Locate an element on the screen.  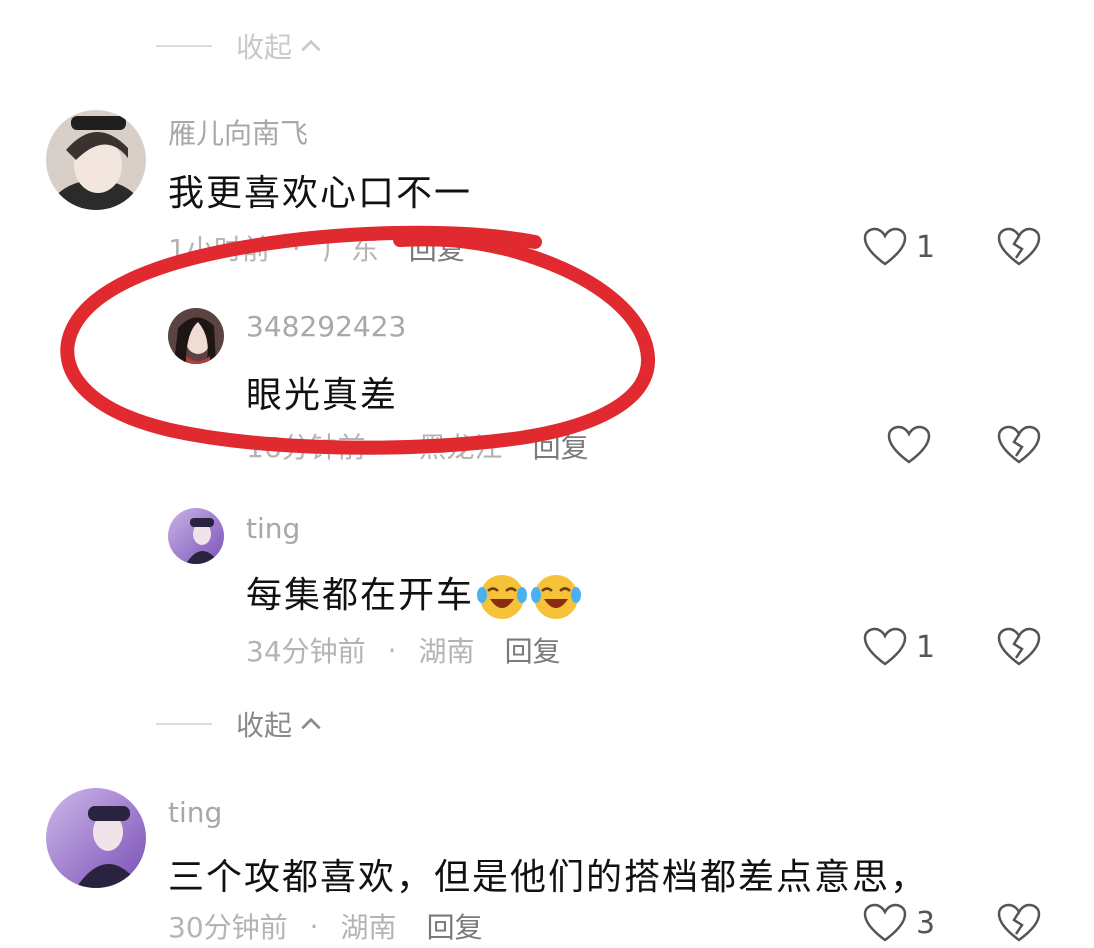
comment-time: 30分钟前 is located at coordinates (228, 927).